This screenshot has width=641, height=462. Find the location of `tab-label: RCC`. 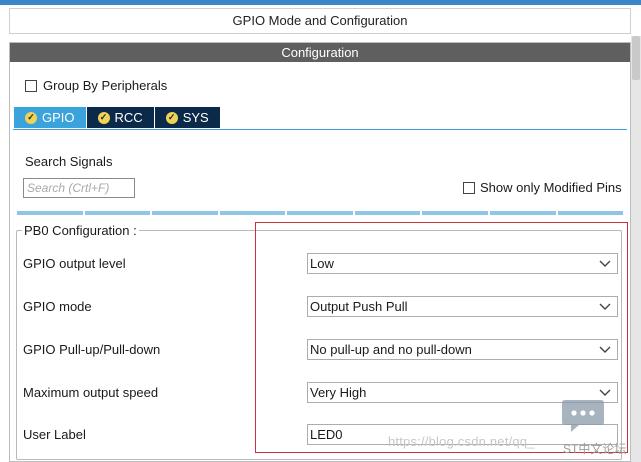

tab-label: RCC is located at coordinates (128, 117).